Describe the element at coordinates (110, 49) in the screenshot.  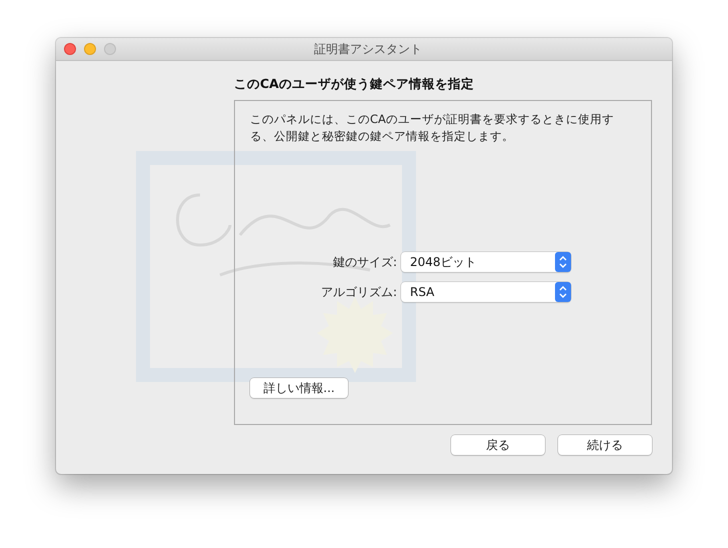
I see `zoom-icon` at that location.